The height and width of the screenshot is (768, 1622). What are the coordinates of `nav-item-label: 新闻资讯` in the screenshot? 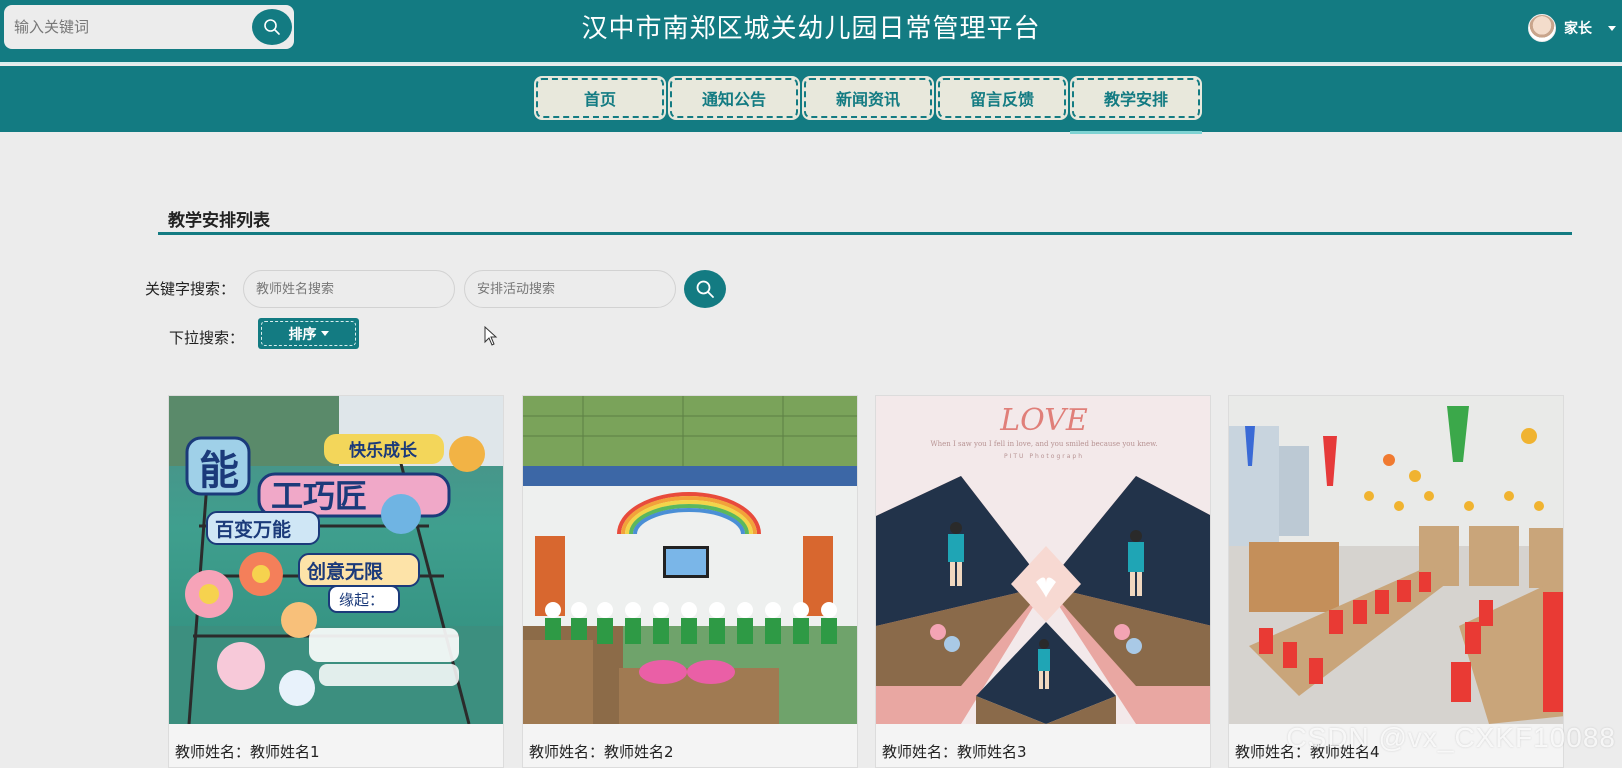 It's located at (867, 99).